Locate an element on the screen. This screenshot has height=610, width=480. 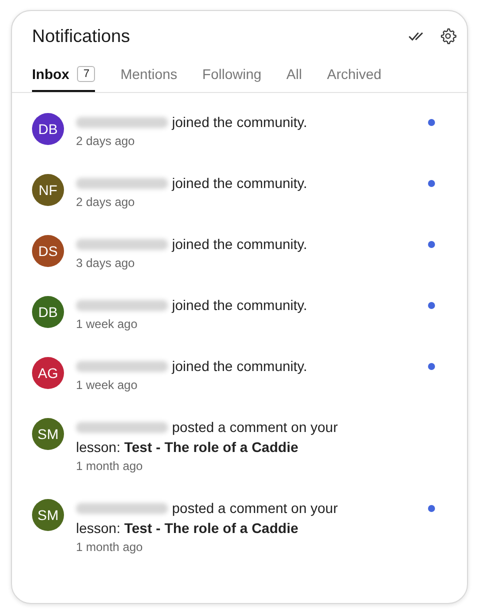
panel-title: Notifications is located at coordinates (81, 36).